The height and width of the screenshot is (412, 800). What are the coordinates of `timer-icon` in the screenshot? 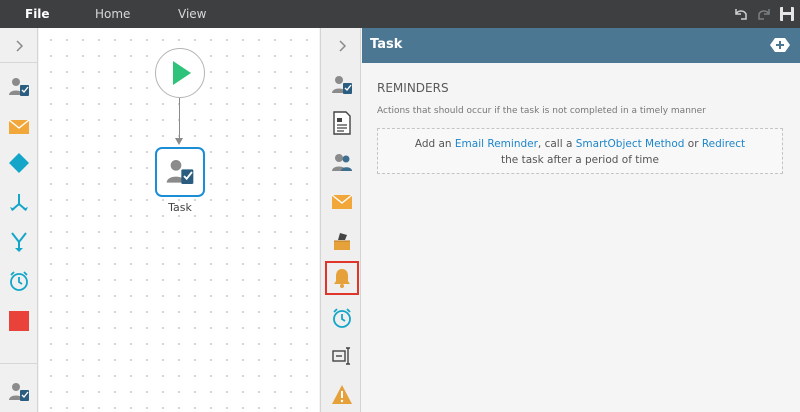 It's located at (19, 281).